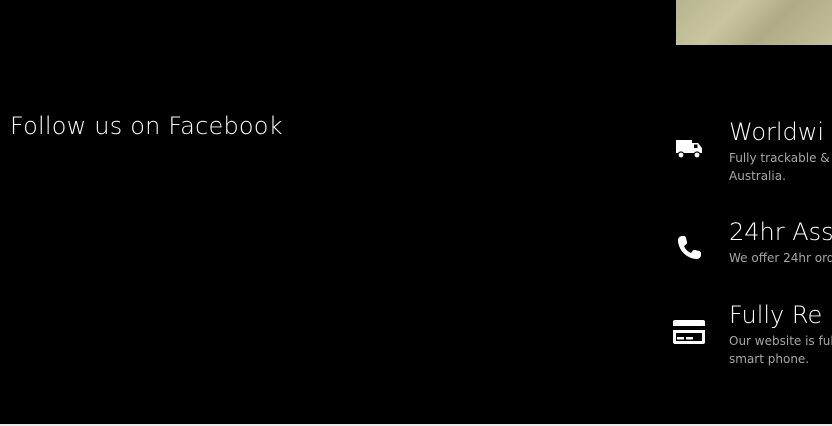 This screenshot has height=426, width=832. Describe the element at coordinates (777, 132) in the screenshot. I see `feature-heading: Worldwi` at that location.